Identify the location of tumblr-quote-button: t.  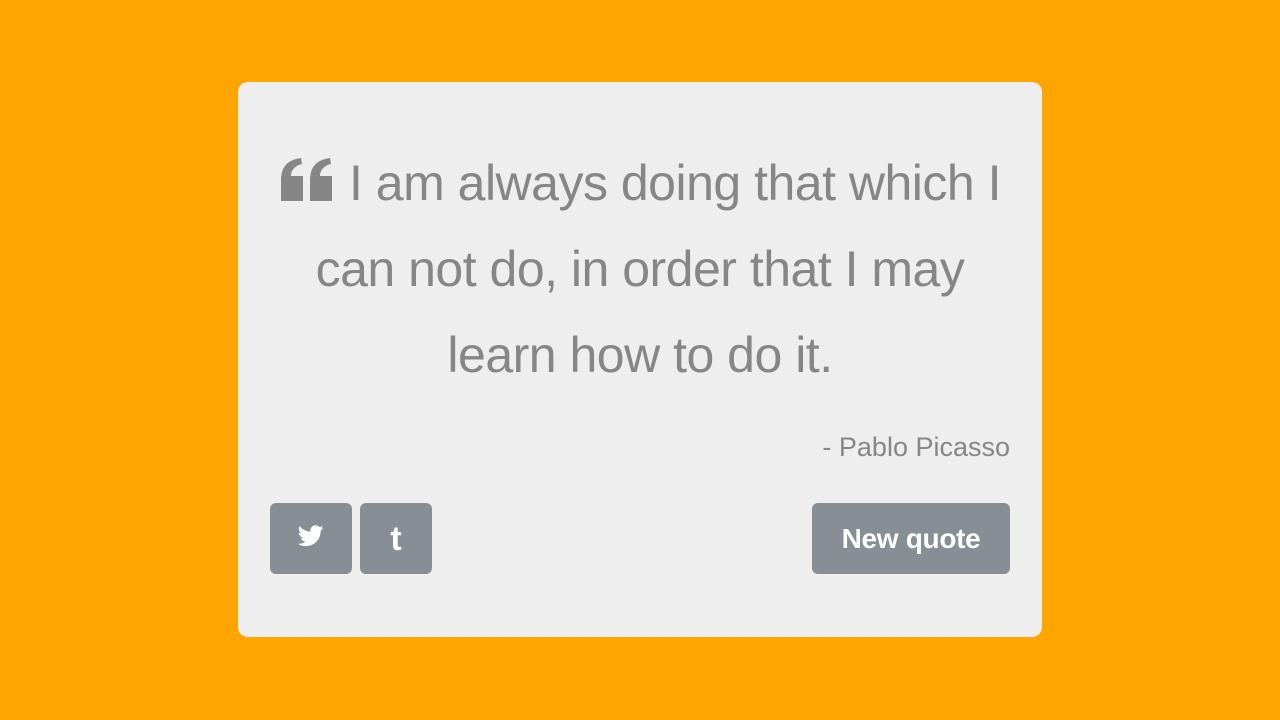
(396, 538).